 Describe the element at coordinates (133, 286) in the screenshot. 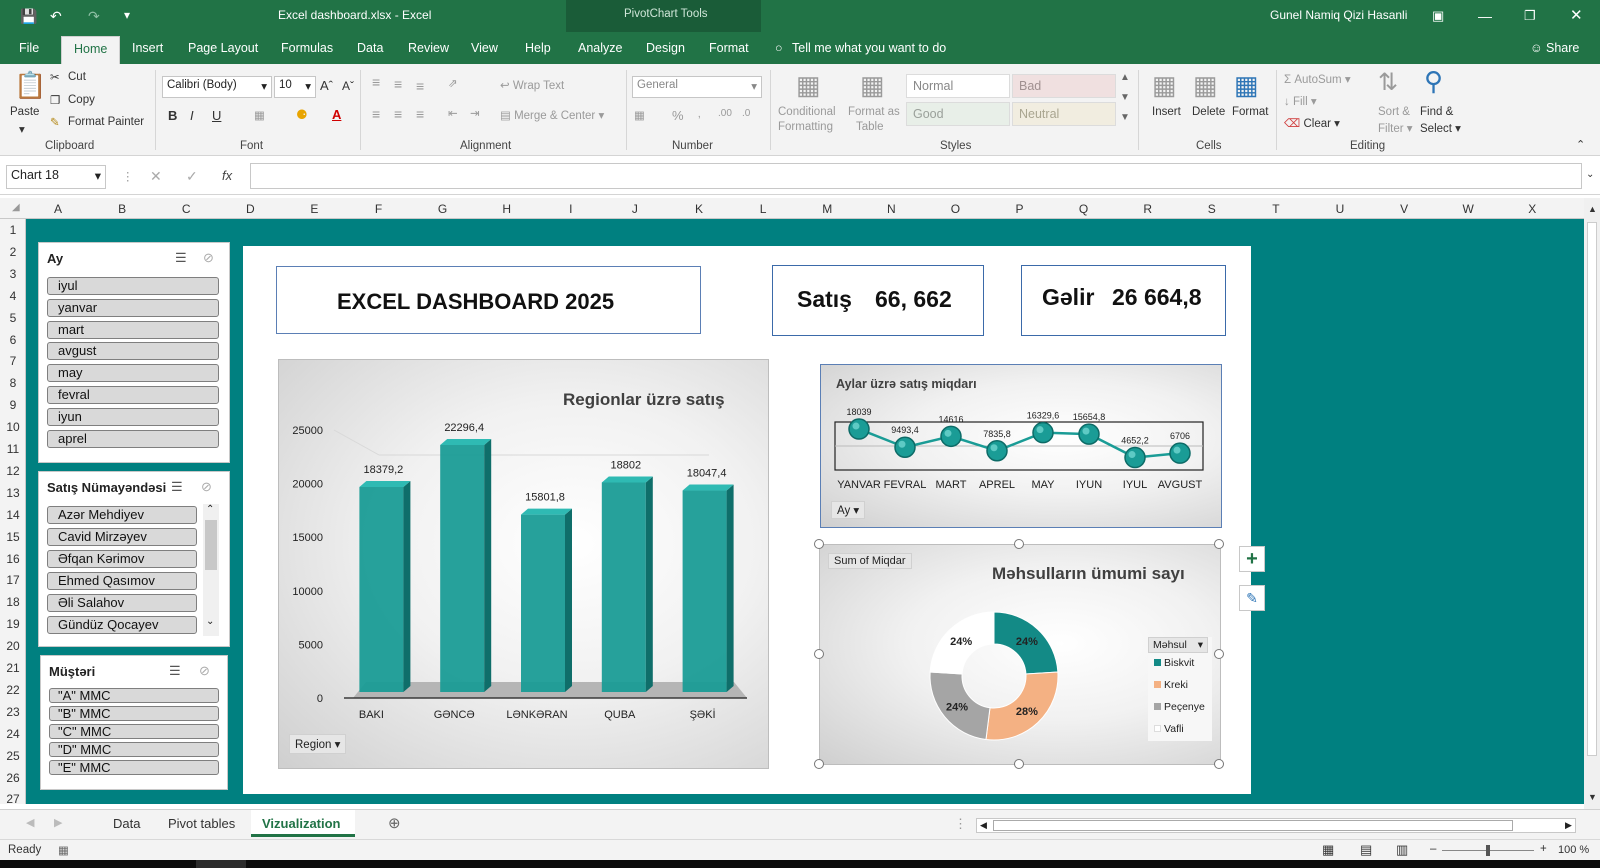

I see `slicer-item: iyul` at that location.